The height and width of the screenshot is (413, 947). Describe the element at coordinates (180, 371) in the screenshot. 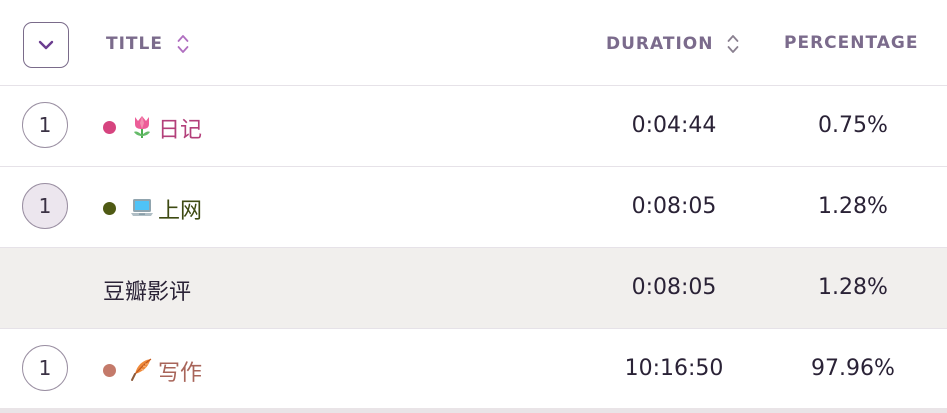

I see `row-title: 写作` at that location.